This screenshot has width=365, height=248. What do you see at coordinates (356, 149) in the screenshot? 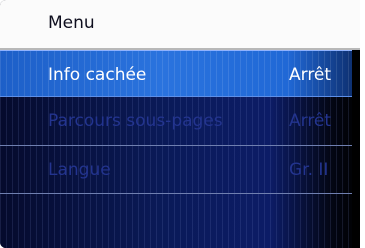
I see `right-edge-shadow` at bounding box center [356, 149].